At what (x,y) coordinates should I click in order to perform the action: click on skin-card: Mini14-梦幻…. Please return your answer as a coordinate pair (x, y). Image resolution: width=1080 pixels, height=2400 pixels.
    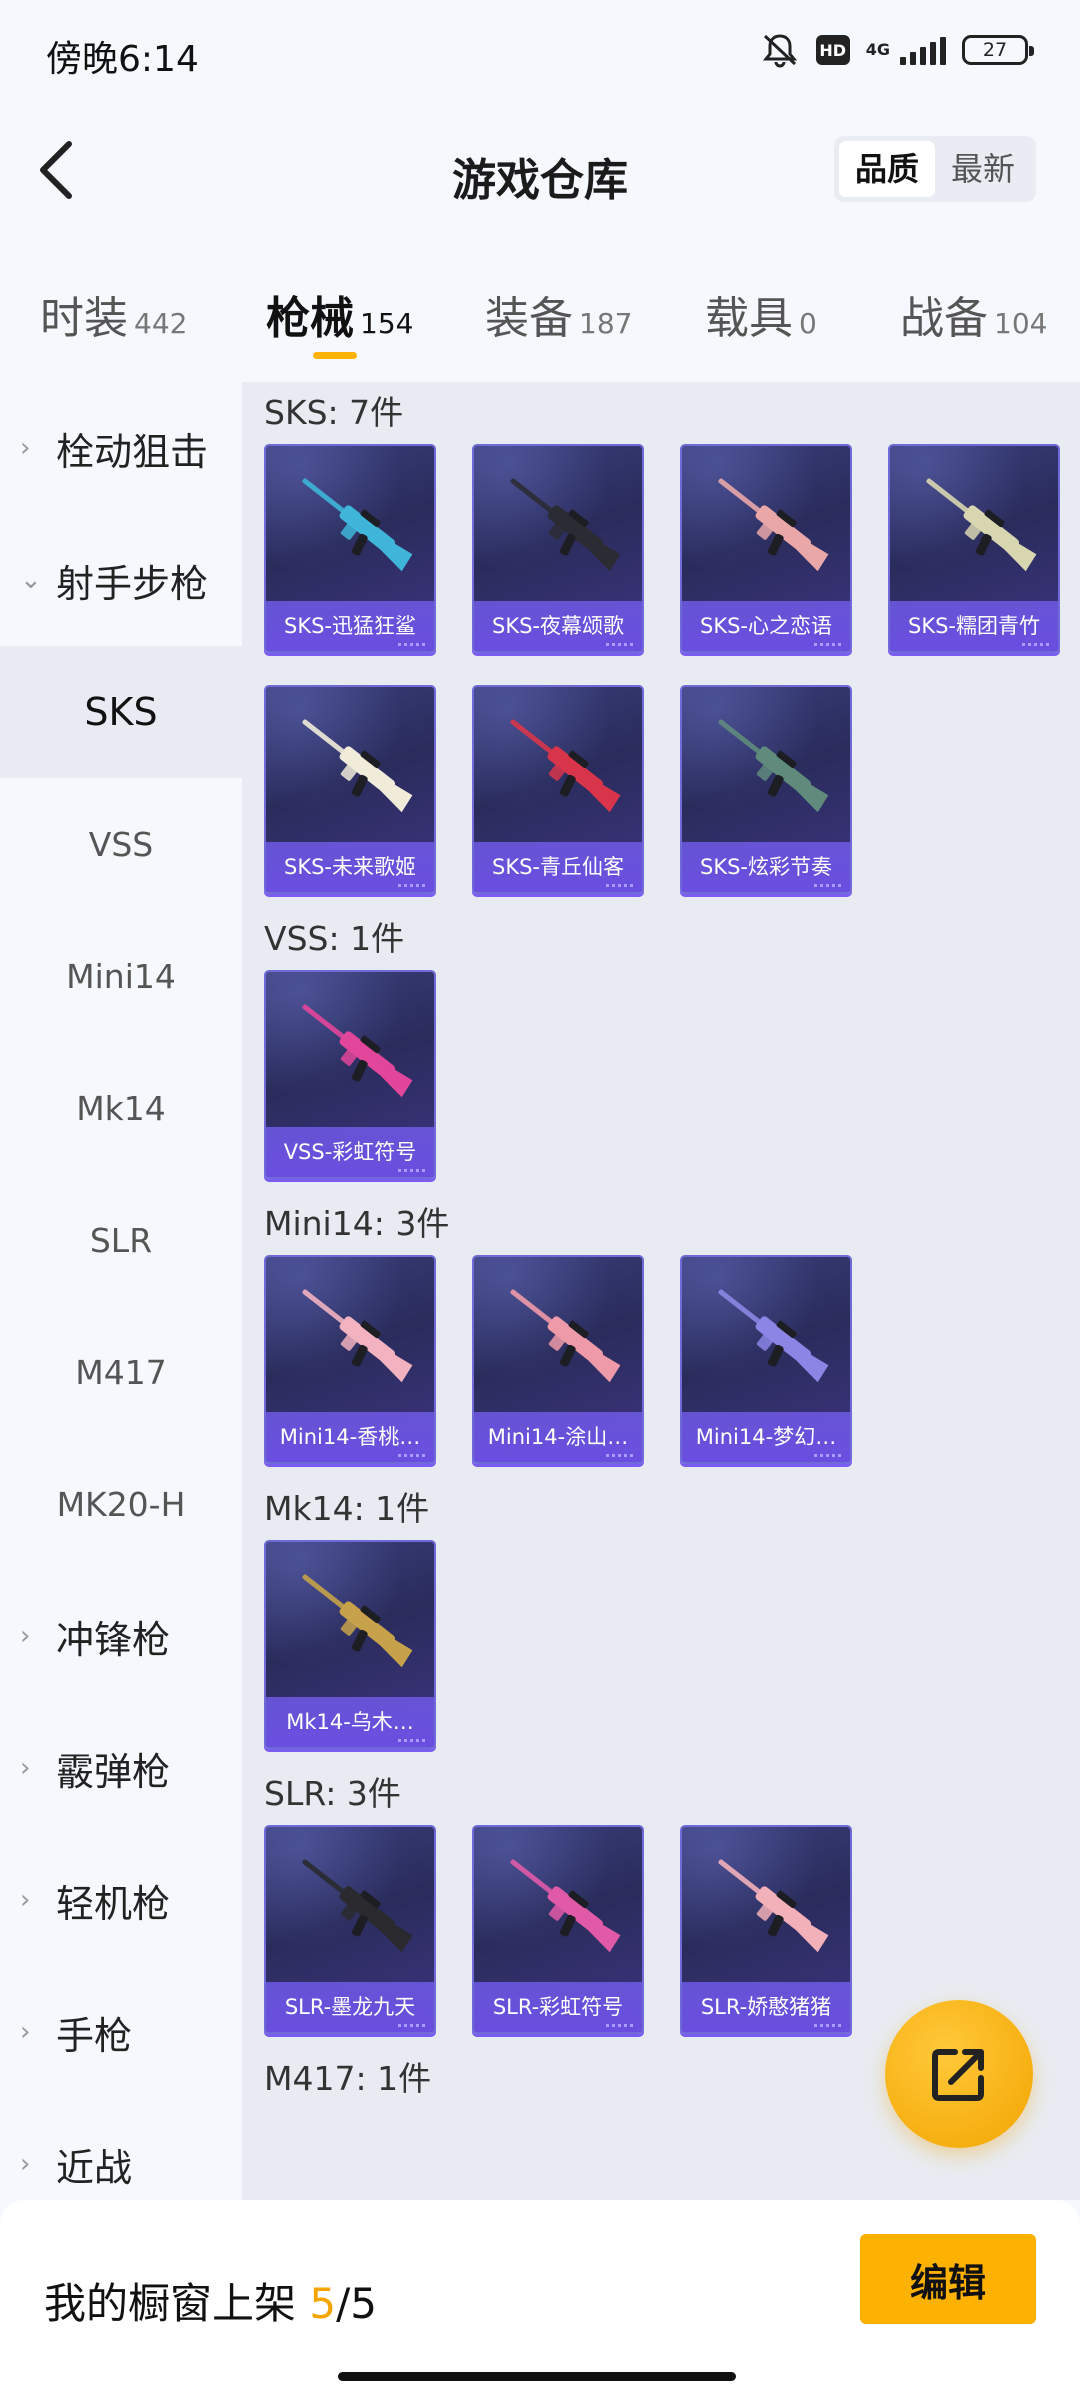
    Looking at the image, I should click on (766, 1359).